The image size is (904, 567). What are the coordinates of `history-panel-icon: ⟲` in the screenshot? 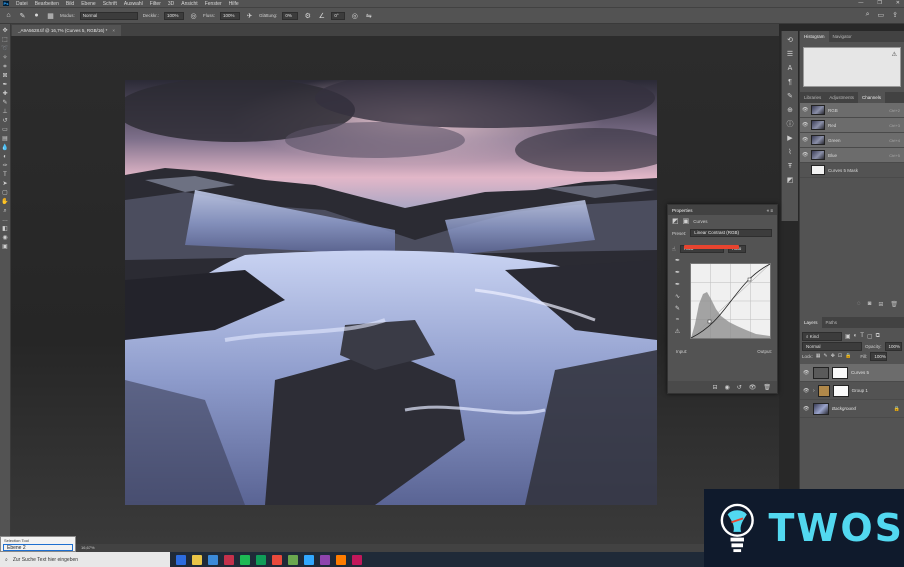 It's located at (790, 40).